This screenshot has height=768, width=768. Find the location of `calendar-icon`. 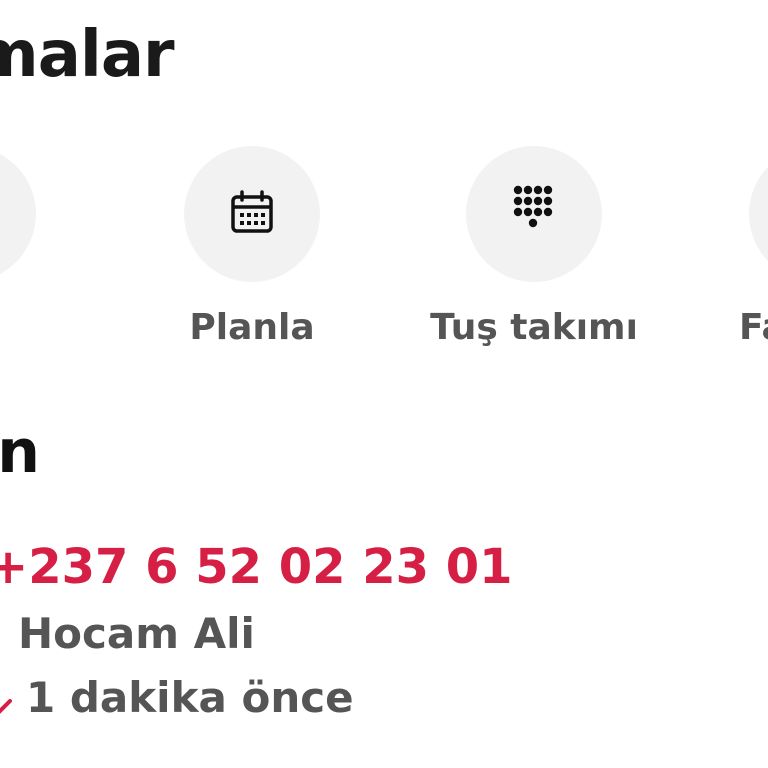

calendar-icon is located at coordinates (252, 214).